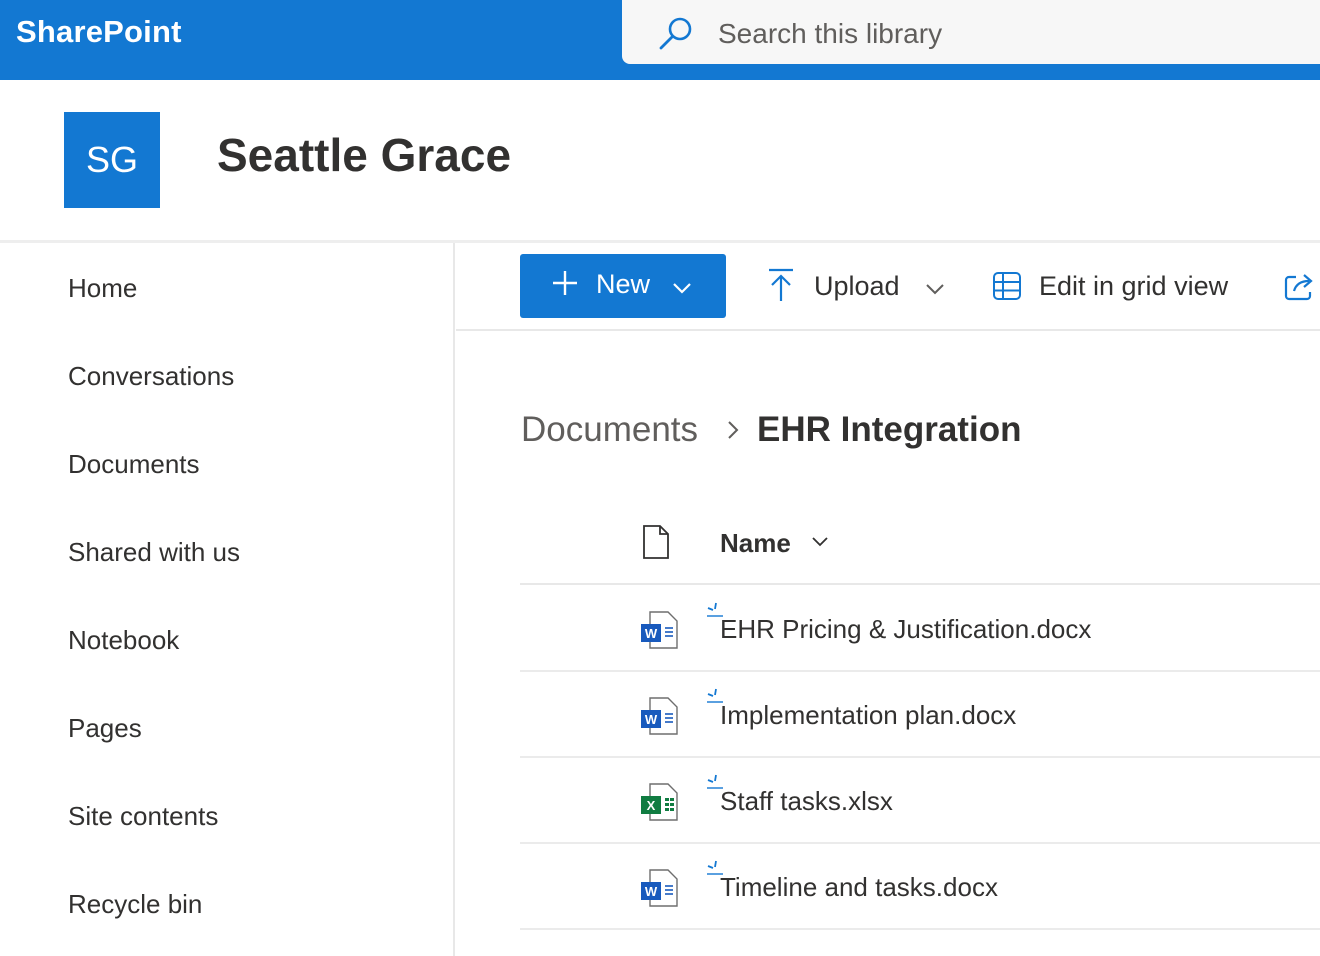 The width and height of the screenshot is (1320, 956). What do you see at coordinates (859, 887) in the screenshot?
I see `file-name: Timeline and tasks.docx` at bounding box center [859, 887].